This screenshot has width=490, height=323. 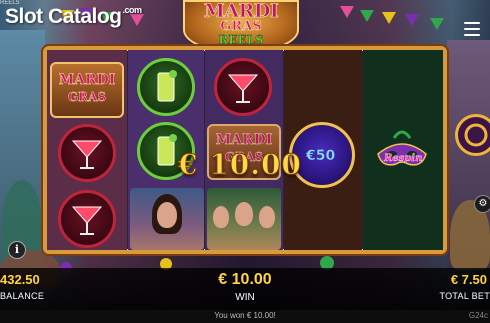 I want to click on respin-label: Respin, so click(x=403, y=158).